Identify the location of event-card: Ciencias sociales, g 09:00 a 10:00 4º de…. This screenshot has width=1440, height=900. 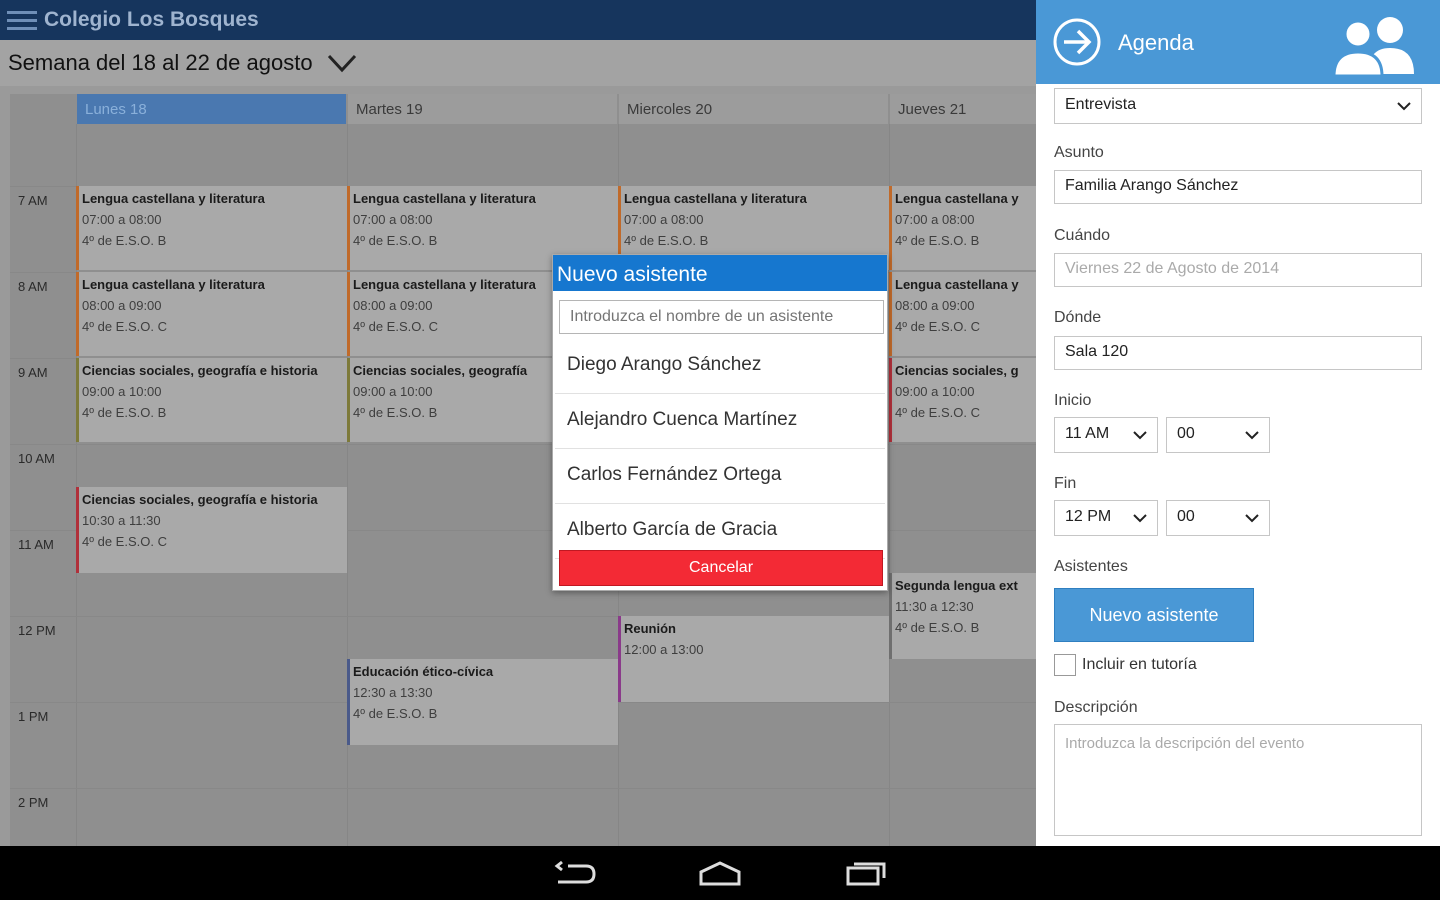
(962, 400).